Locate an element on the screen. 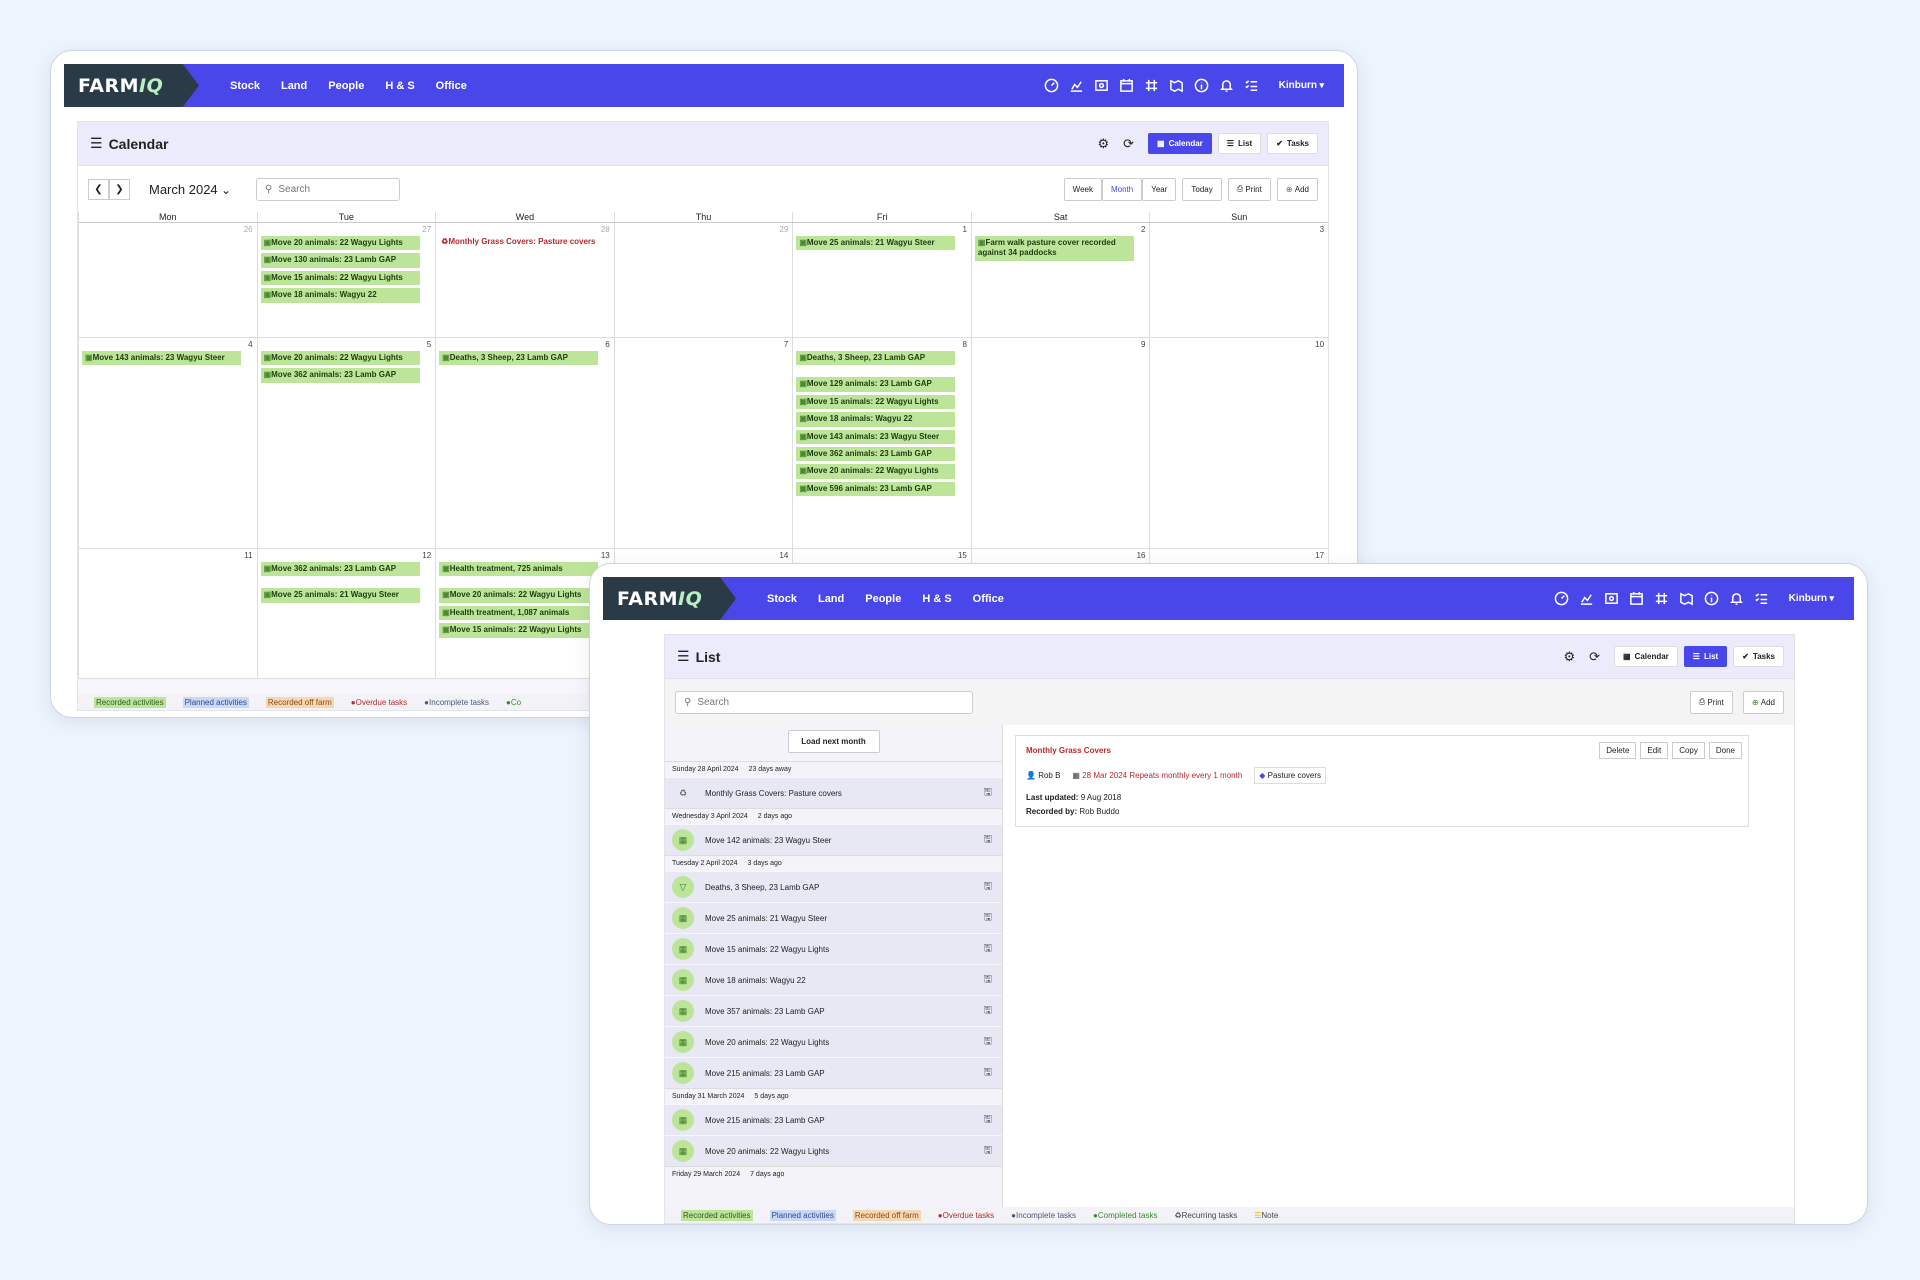 Image resolution: width=1920 pixels, height=1280 pixels. load-next-month-button: Load next month is located at coordinates (833, 741).